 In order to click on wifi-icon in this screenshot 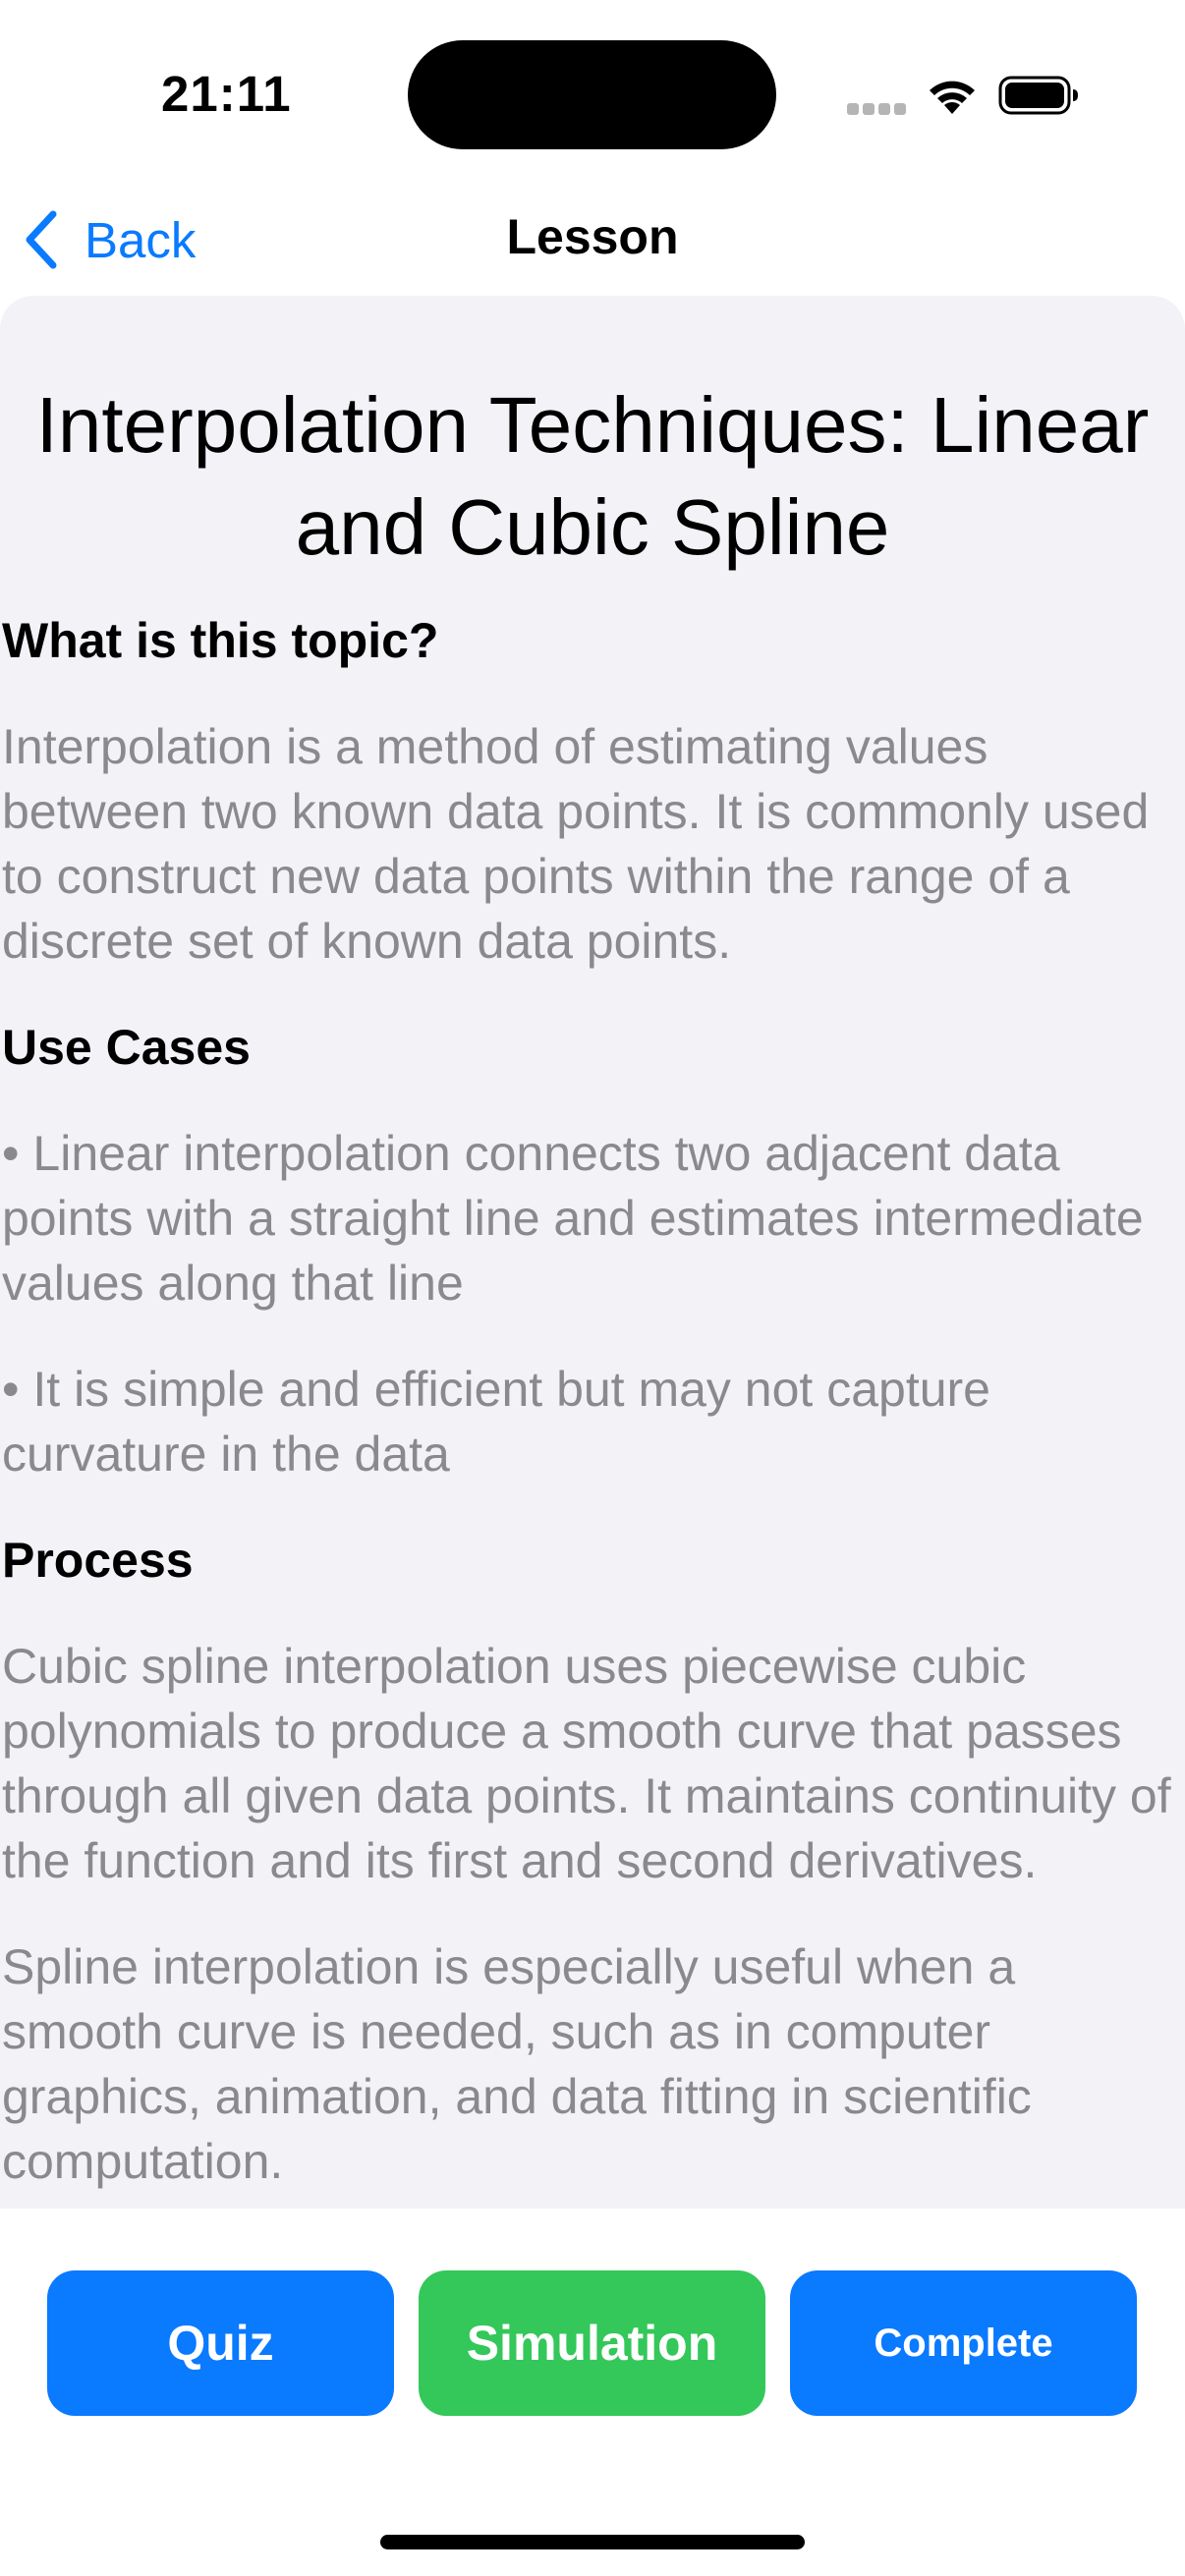, I will do `click(953, 97)`.